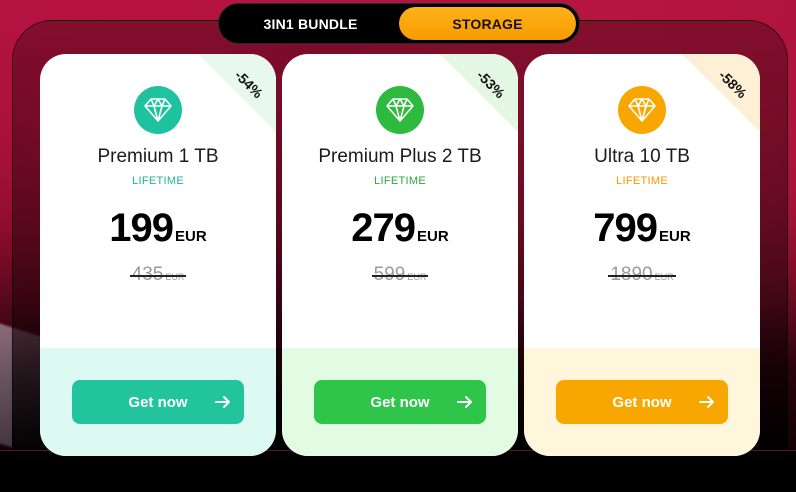 The width and height of the screenshot is (796, 492). Describe the element at coordinates (631, 274) in the screenshot. I see `old-price-value: 1890` at that location.